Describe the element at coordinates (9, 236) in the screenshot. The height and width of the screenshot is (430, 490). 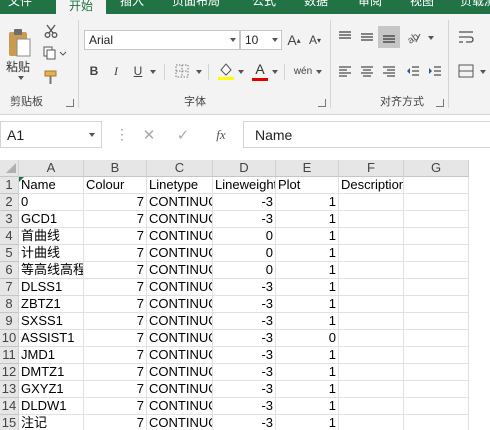
I see `row-header: 4` at that location.